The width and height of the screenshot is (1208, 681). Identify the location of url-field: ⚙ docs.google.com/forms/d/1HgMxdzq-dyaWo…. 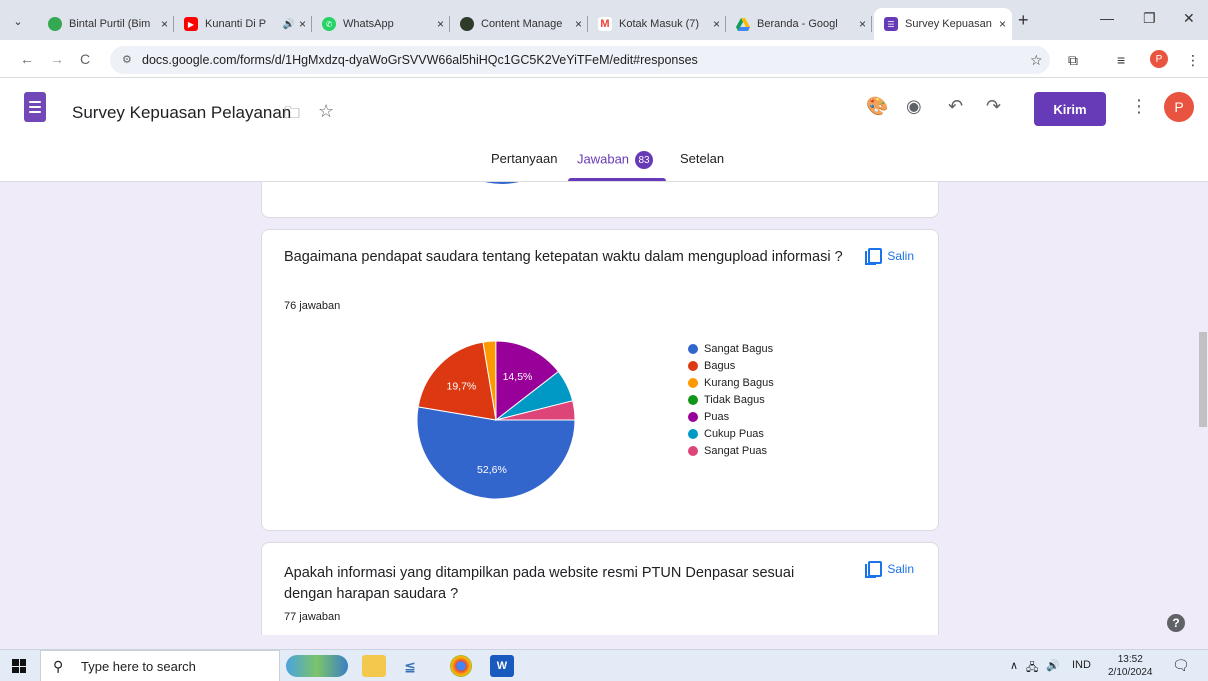
(580, 60).